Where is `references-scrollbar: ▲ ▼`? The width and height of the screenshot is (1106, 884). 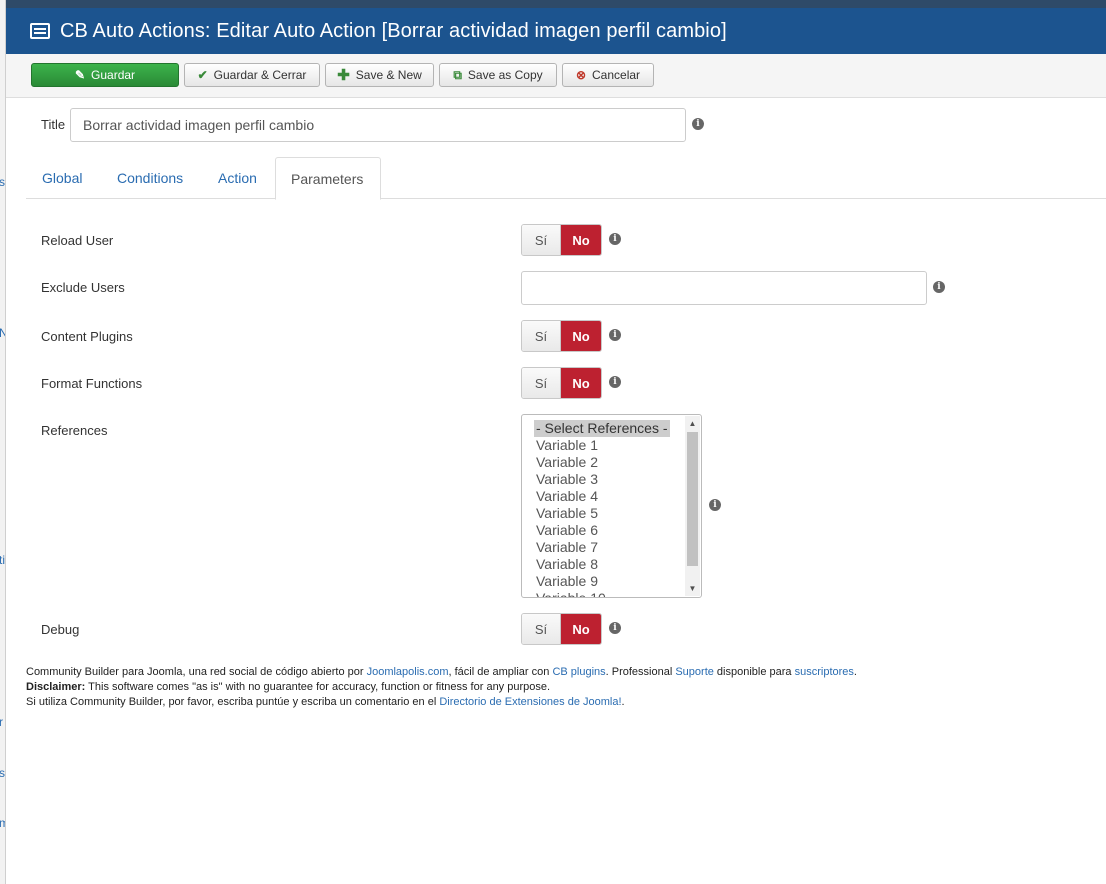 references-scrollbar: ▲ ▼ is located at coordinates (692, 506).